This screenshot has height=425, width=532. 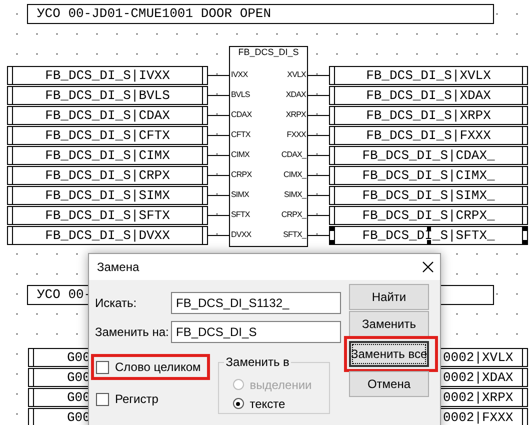 What do you see at coordinates (258, 362) in the screenshot?
I see `group-title: Заменить в` at bounding box center [258, 362].